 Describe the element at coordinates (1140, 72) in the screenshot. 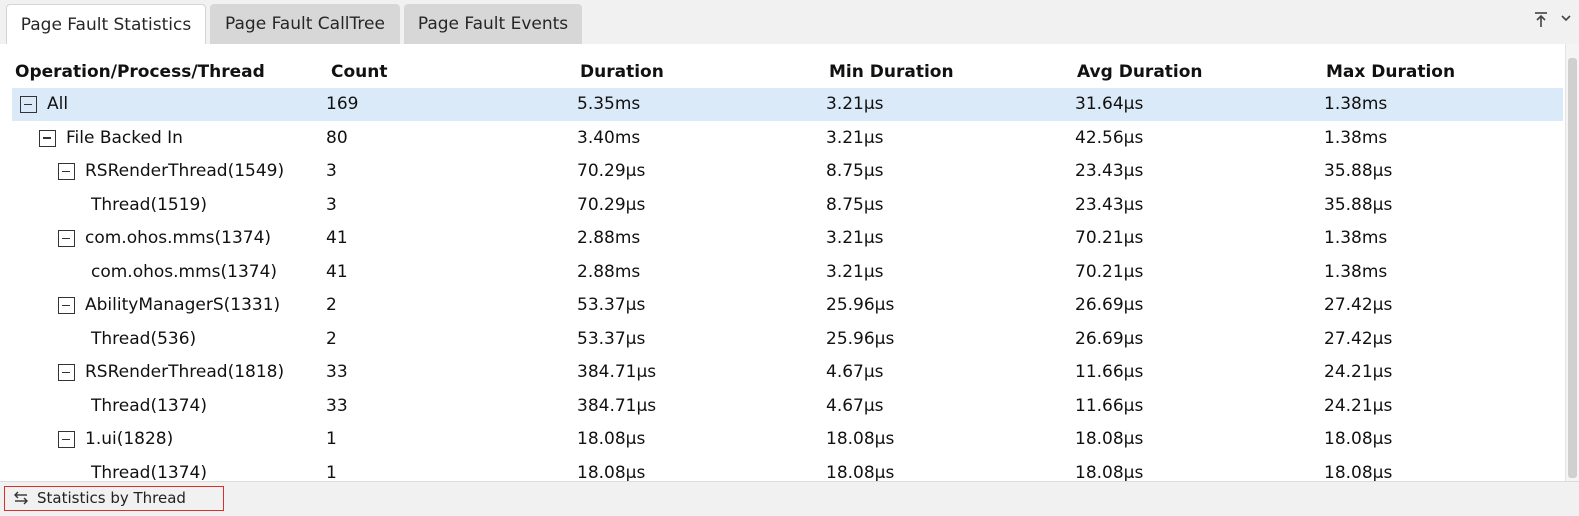

I see `column-header-avg-duration: Avg Duration` at that location.